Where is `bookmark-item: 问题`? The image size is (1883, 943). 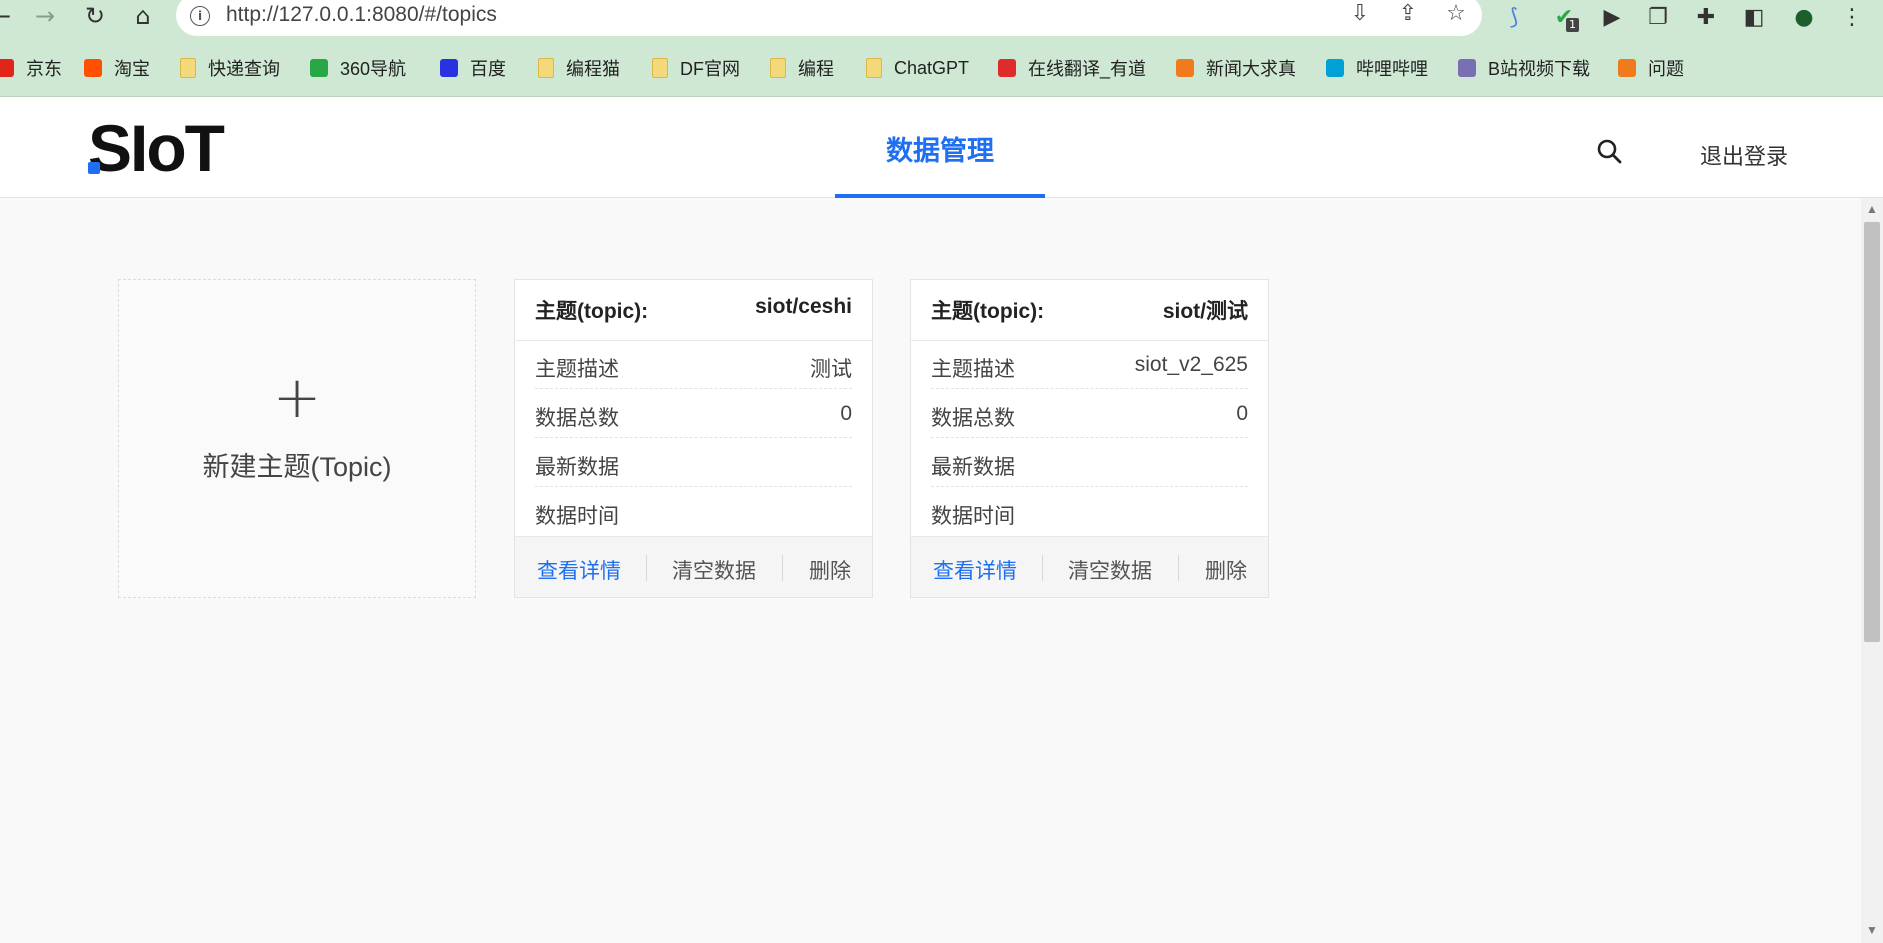 bookmark-item: 问题 is located at coordinates (1651, 68).